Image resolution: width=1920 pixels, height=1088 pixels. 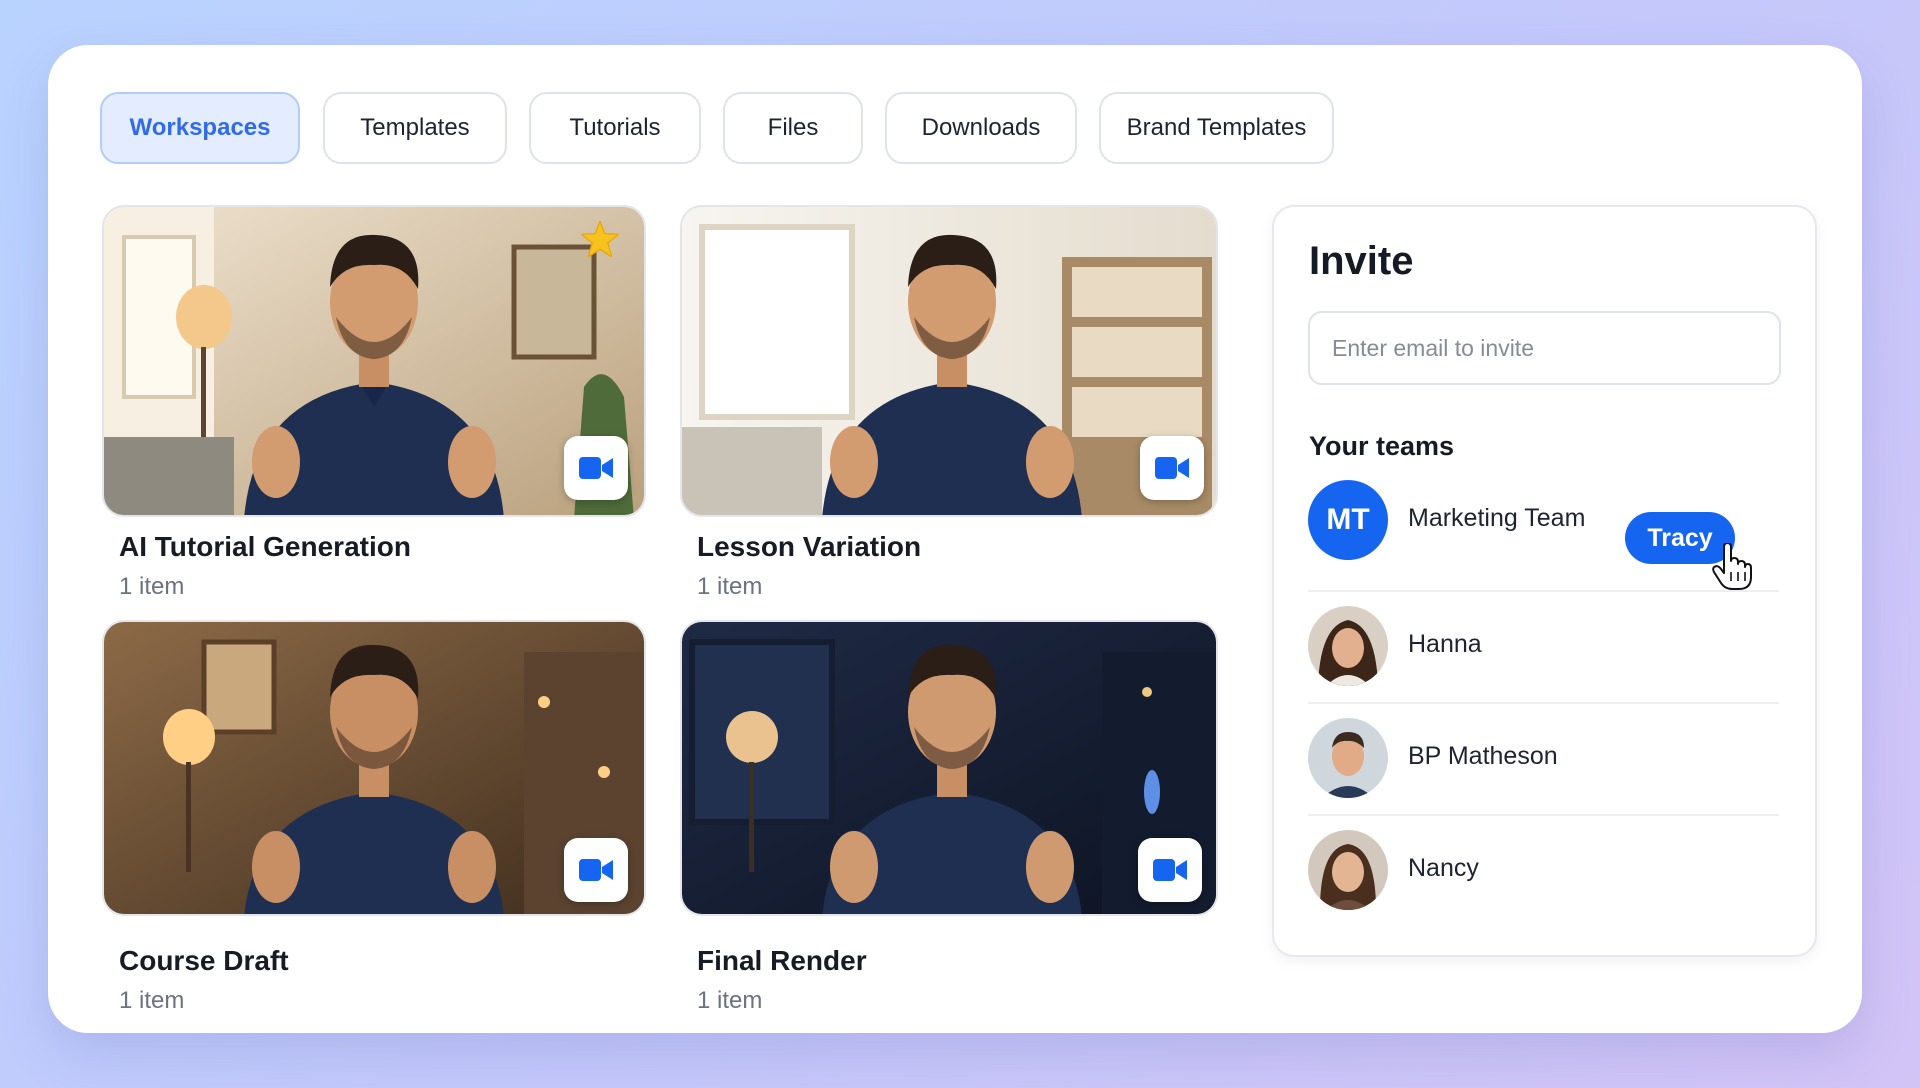 I want to click on workspace-card: Lesson Variation 1 item, so click(x=949, y=402).